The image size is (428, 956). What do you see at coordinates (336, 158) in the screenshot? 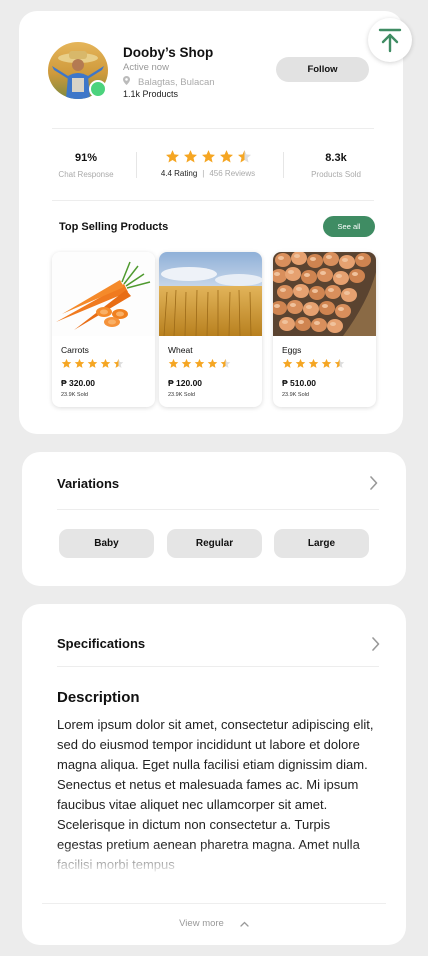
I see `products-sold-value: 8.3k` at bounding box center [336, 158].